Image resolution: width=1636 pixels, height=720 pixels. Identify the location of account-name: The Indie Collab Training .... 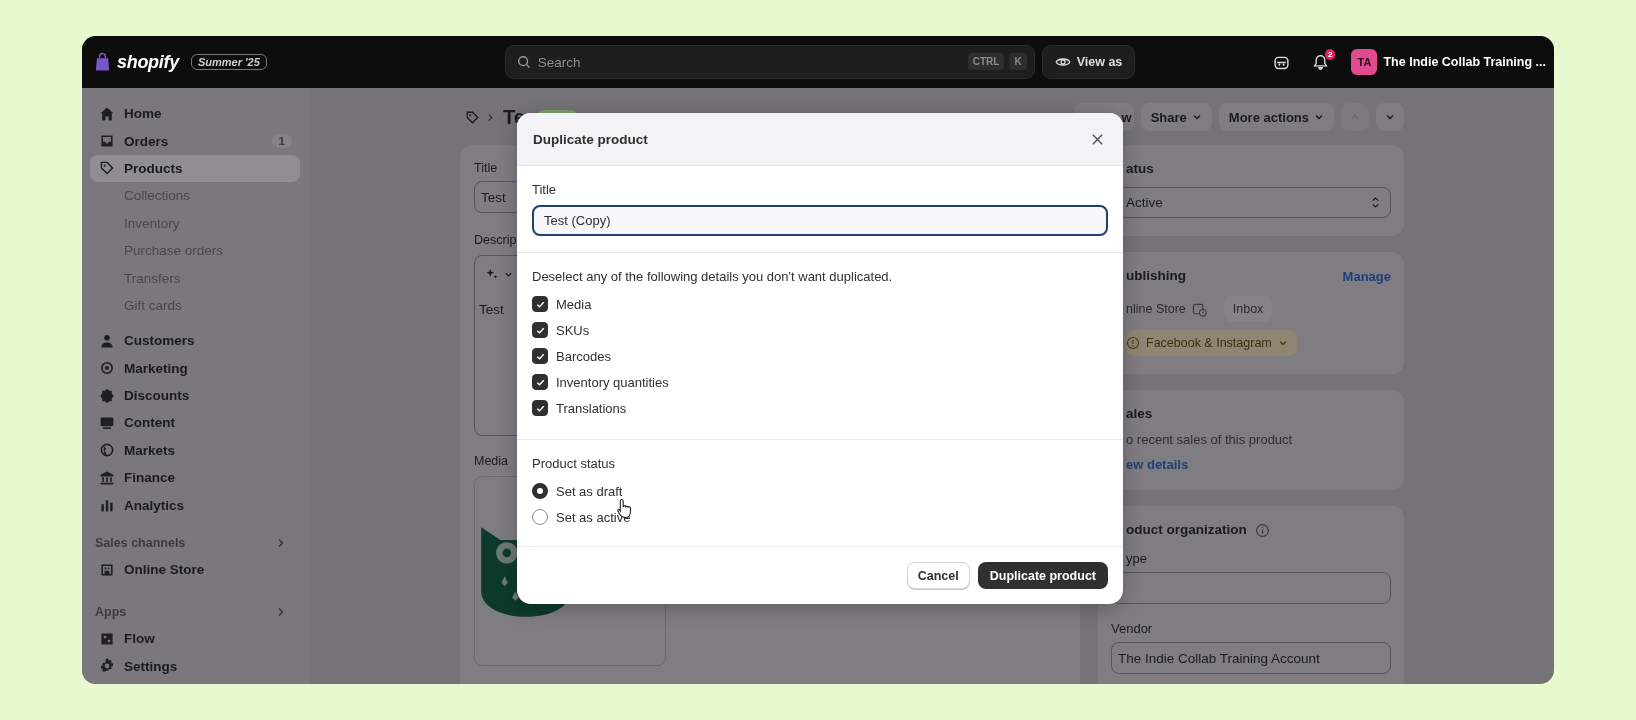
(1464, 62).